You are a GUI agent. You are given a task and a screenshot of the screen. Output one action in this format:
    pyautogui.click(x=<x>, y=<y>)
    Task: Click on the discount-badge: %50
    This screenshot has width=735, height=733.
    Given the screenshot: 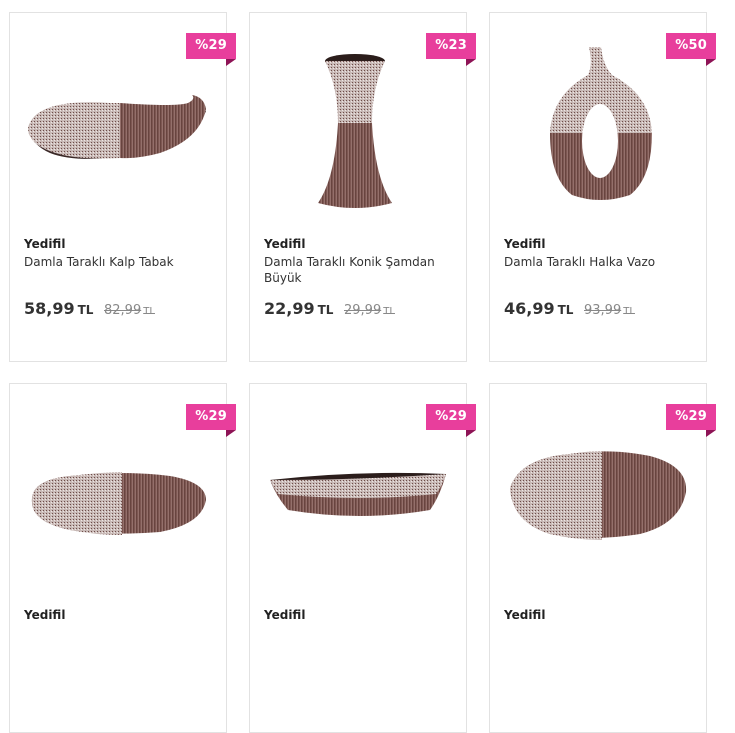 What is the action you would take?
    pyautogui.click(x=691, y=49)
    